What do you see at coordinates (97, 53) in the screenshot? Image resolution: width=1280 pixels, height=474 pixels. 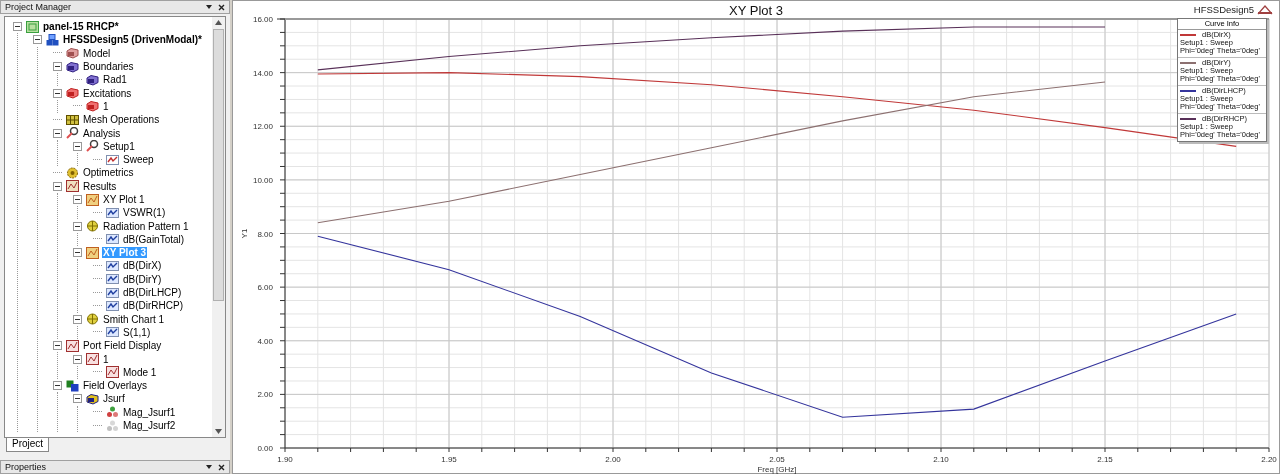 I see `tree-item: Model` at bounding box center [97, 53].